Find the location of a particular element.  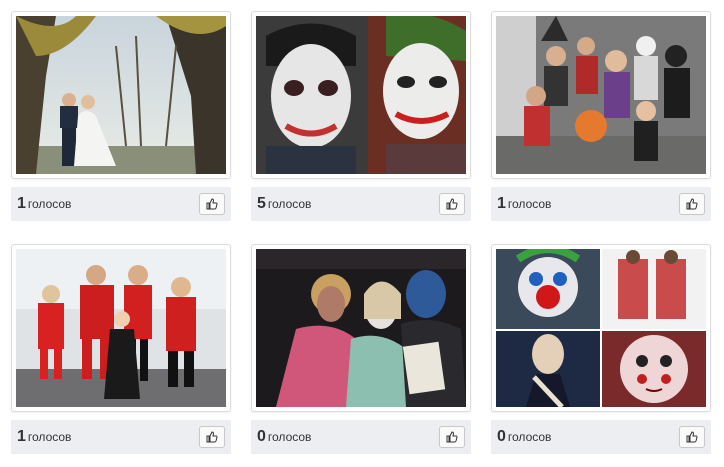

incredibles-family-costume-photo is located at coordinates (121, 328).